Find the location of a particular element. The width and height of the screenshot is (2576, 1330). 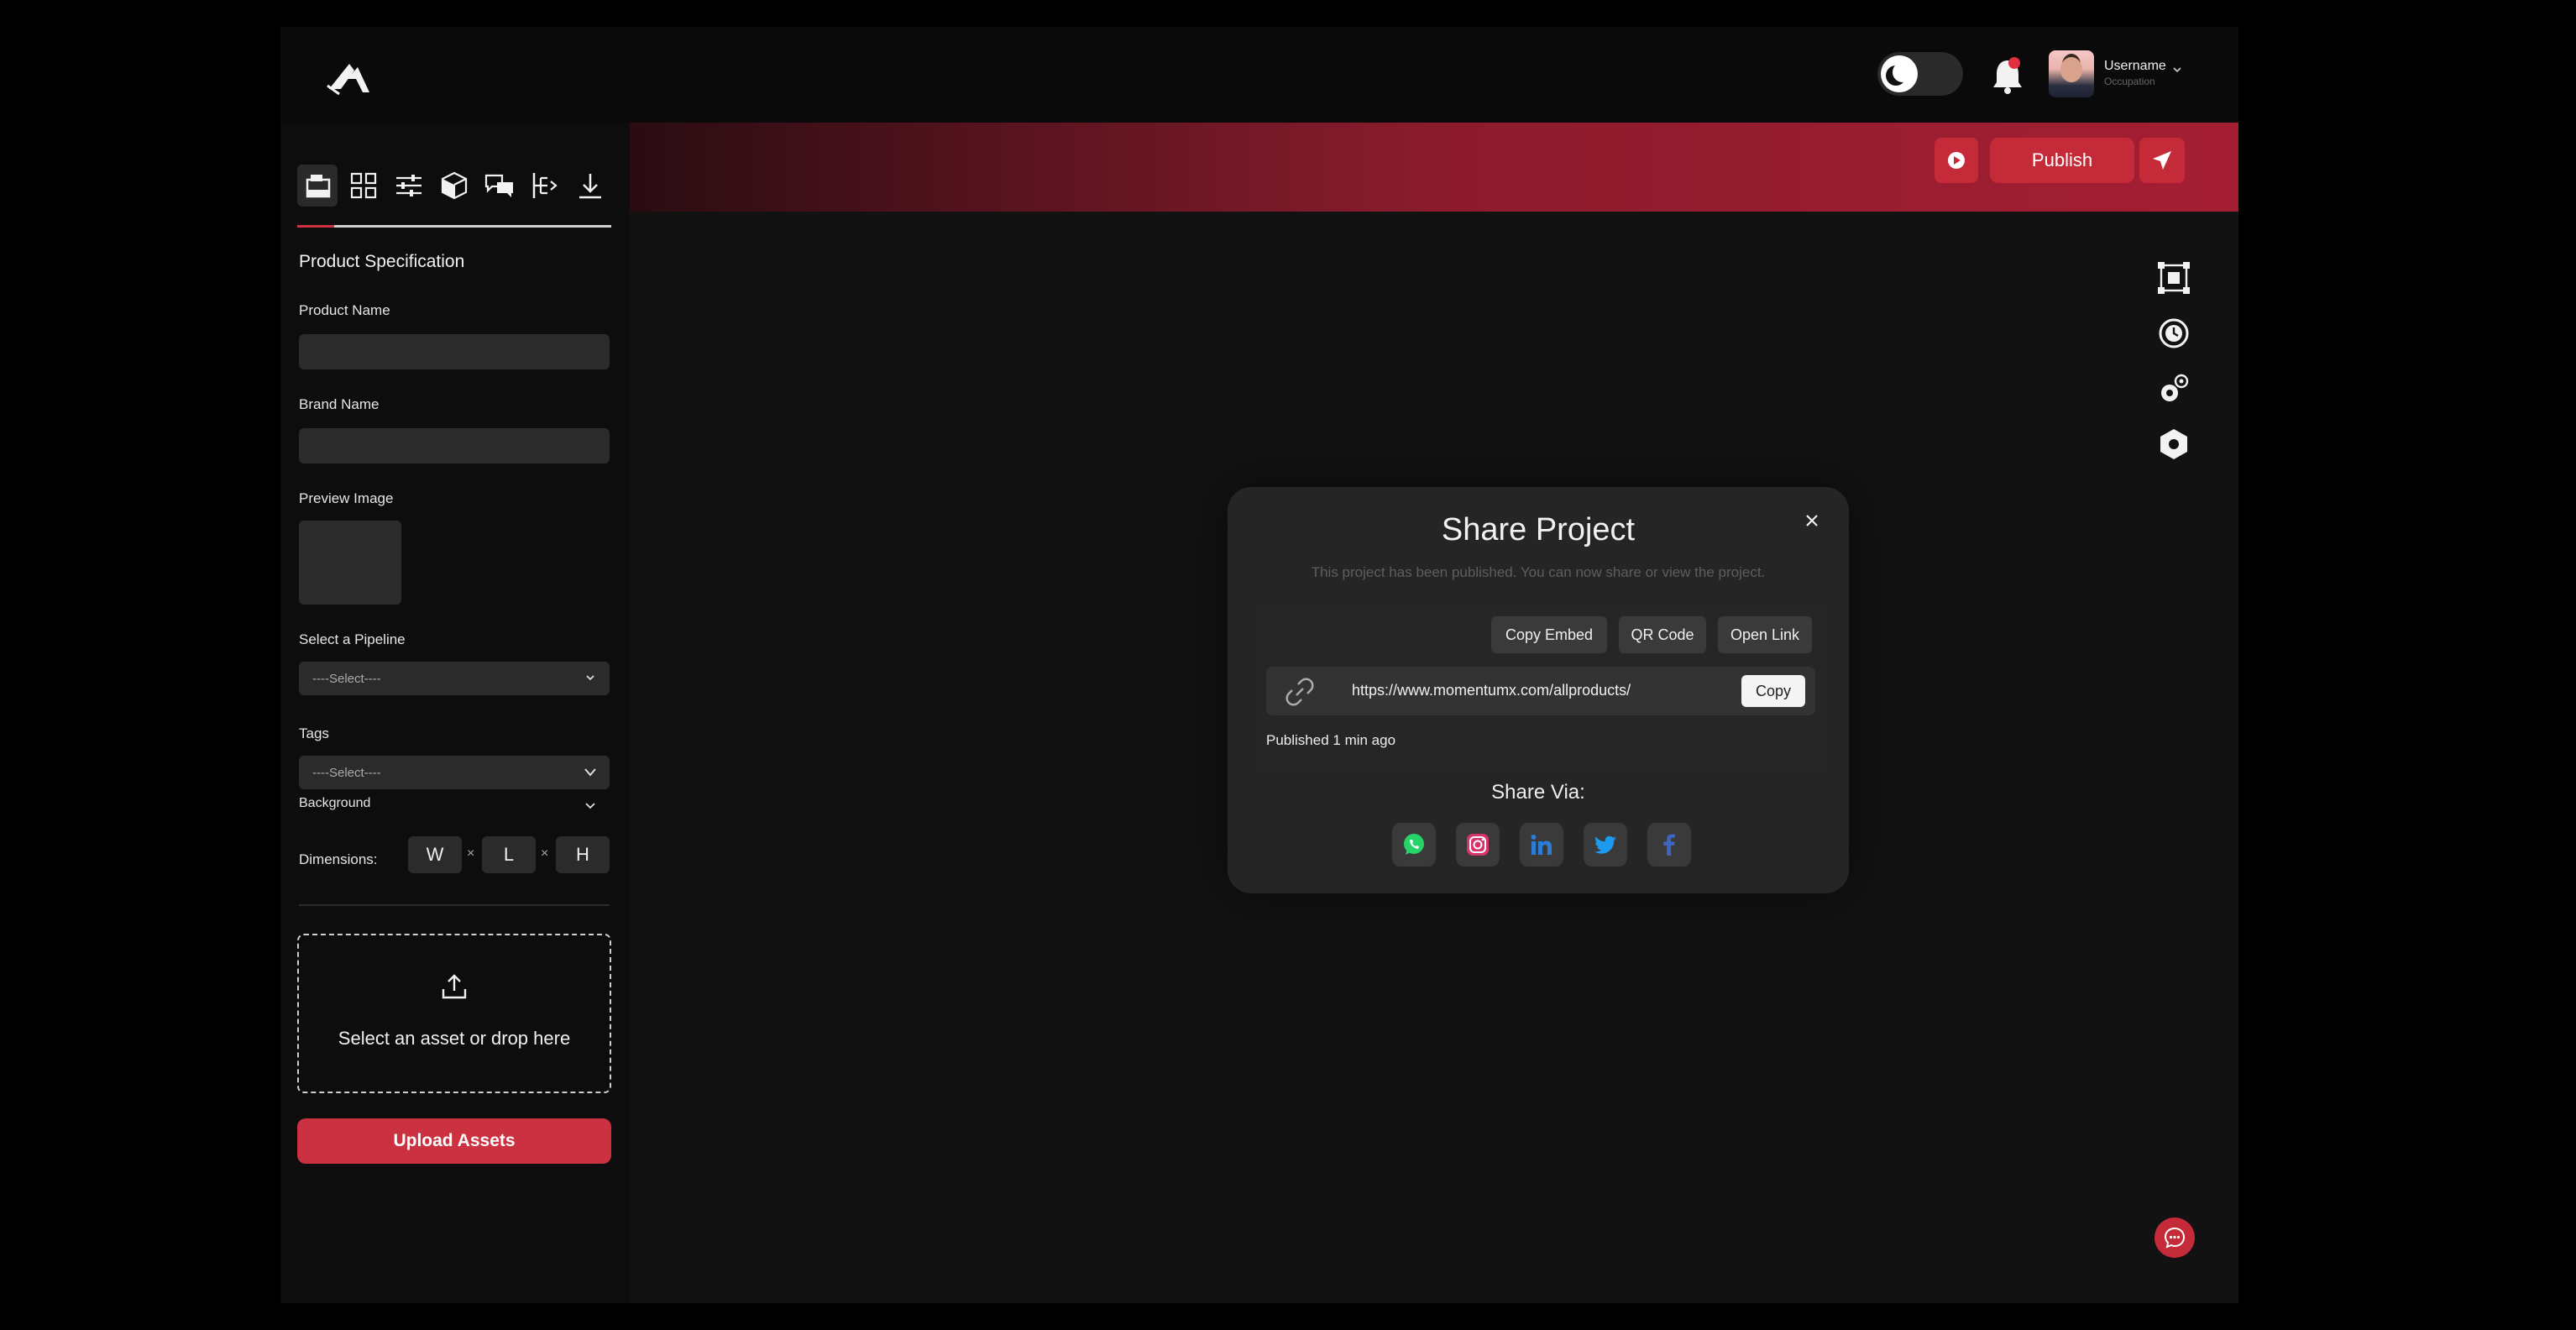

play-icon is located at coordinates (1956, 160).